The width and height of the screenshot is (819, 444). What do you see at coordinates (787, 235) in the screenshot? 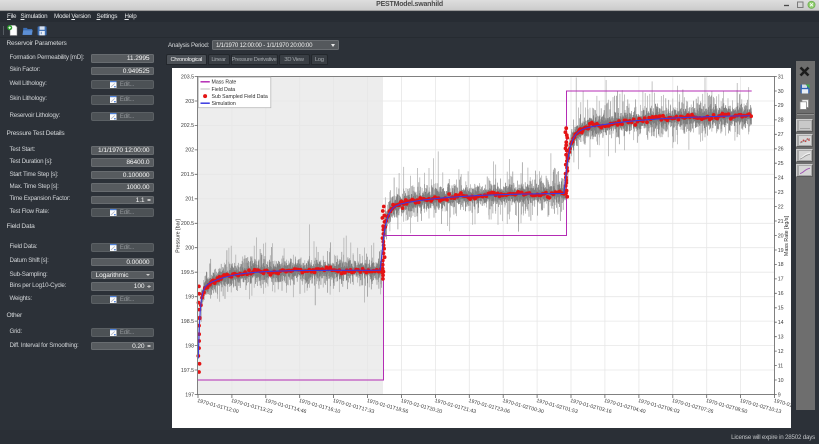
I see `svg-text: Mass Rate [kg/s]` at bounding box center [787, 235].